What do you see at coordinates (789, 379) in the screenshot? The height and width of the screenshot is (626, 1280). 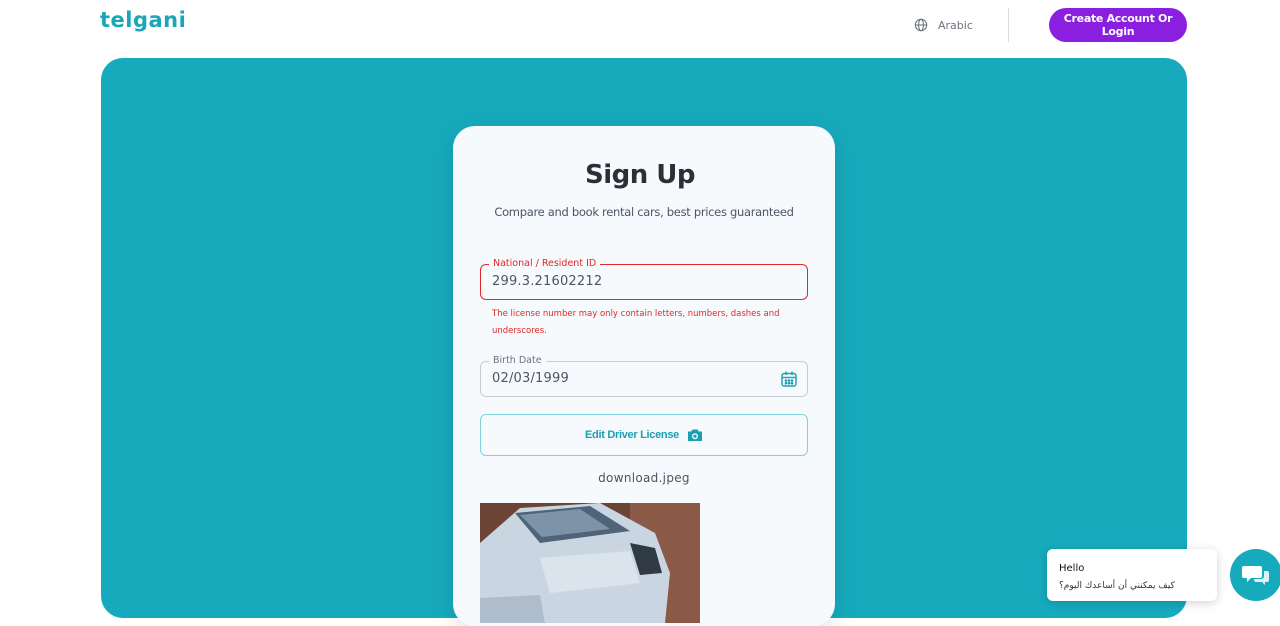 I see `calendar-icon` at bounding box center [789, 379].